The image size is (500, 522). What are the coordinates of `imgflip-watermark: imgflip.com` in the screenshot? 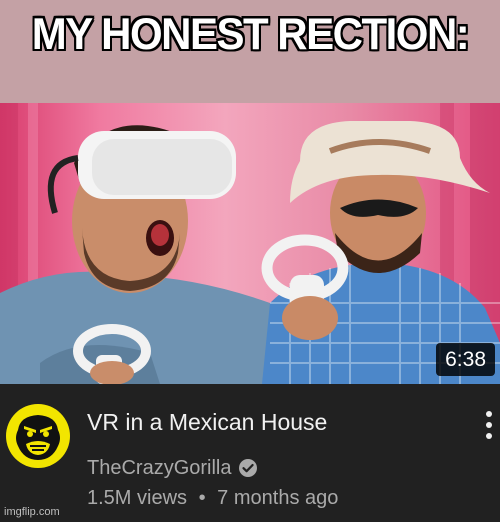 It's located at (32, 512).